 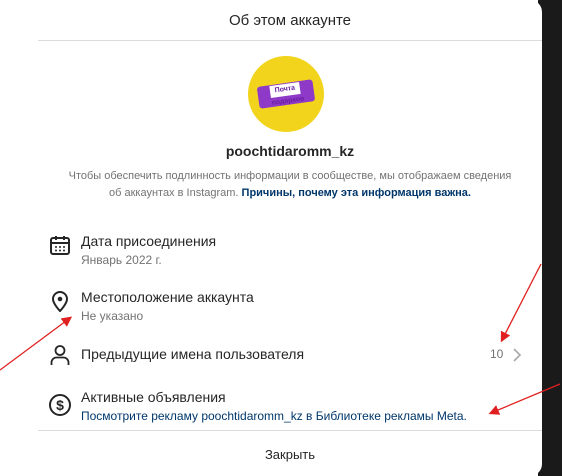 I want to click on avatar-image: Почта подарков, so click(x=286, y=94).